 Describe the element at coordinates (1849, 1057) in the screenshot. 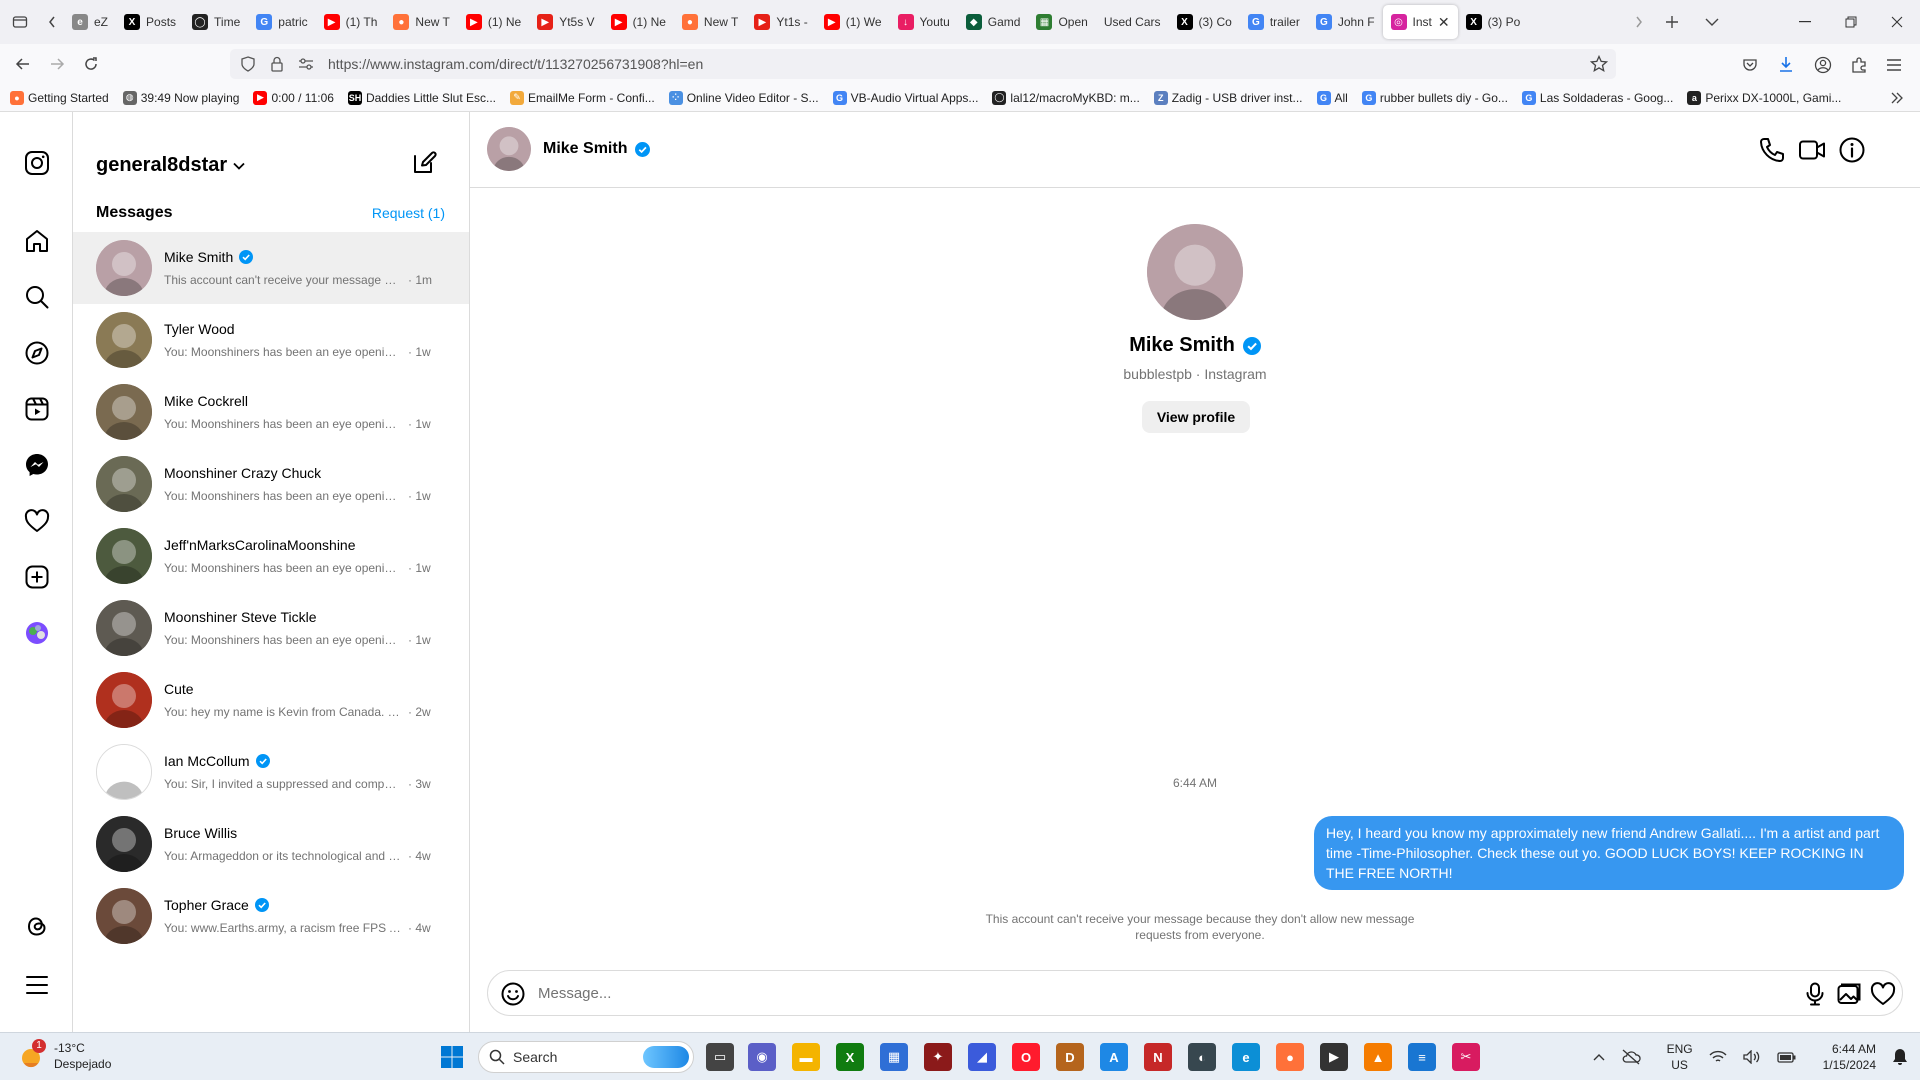

I see `clock: 6:44 AM 1/15/2024` at that location.